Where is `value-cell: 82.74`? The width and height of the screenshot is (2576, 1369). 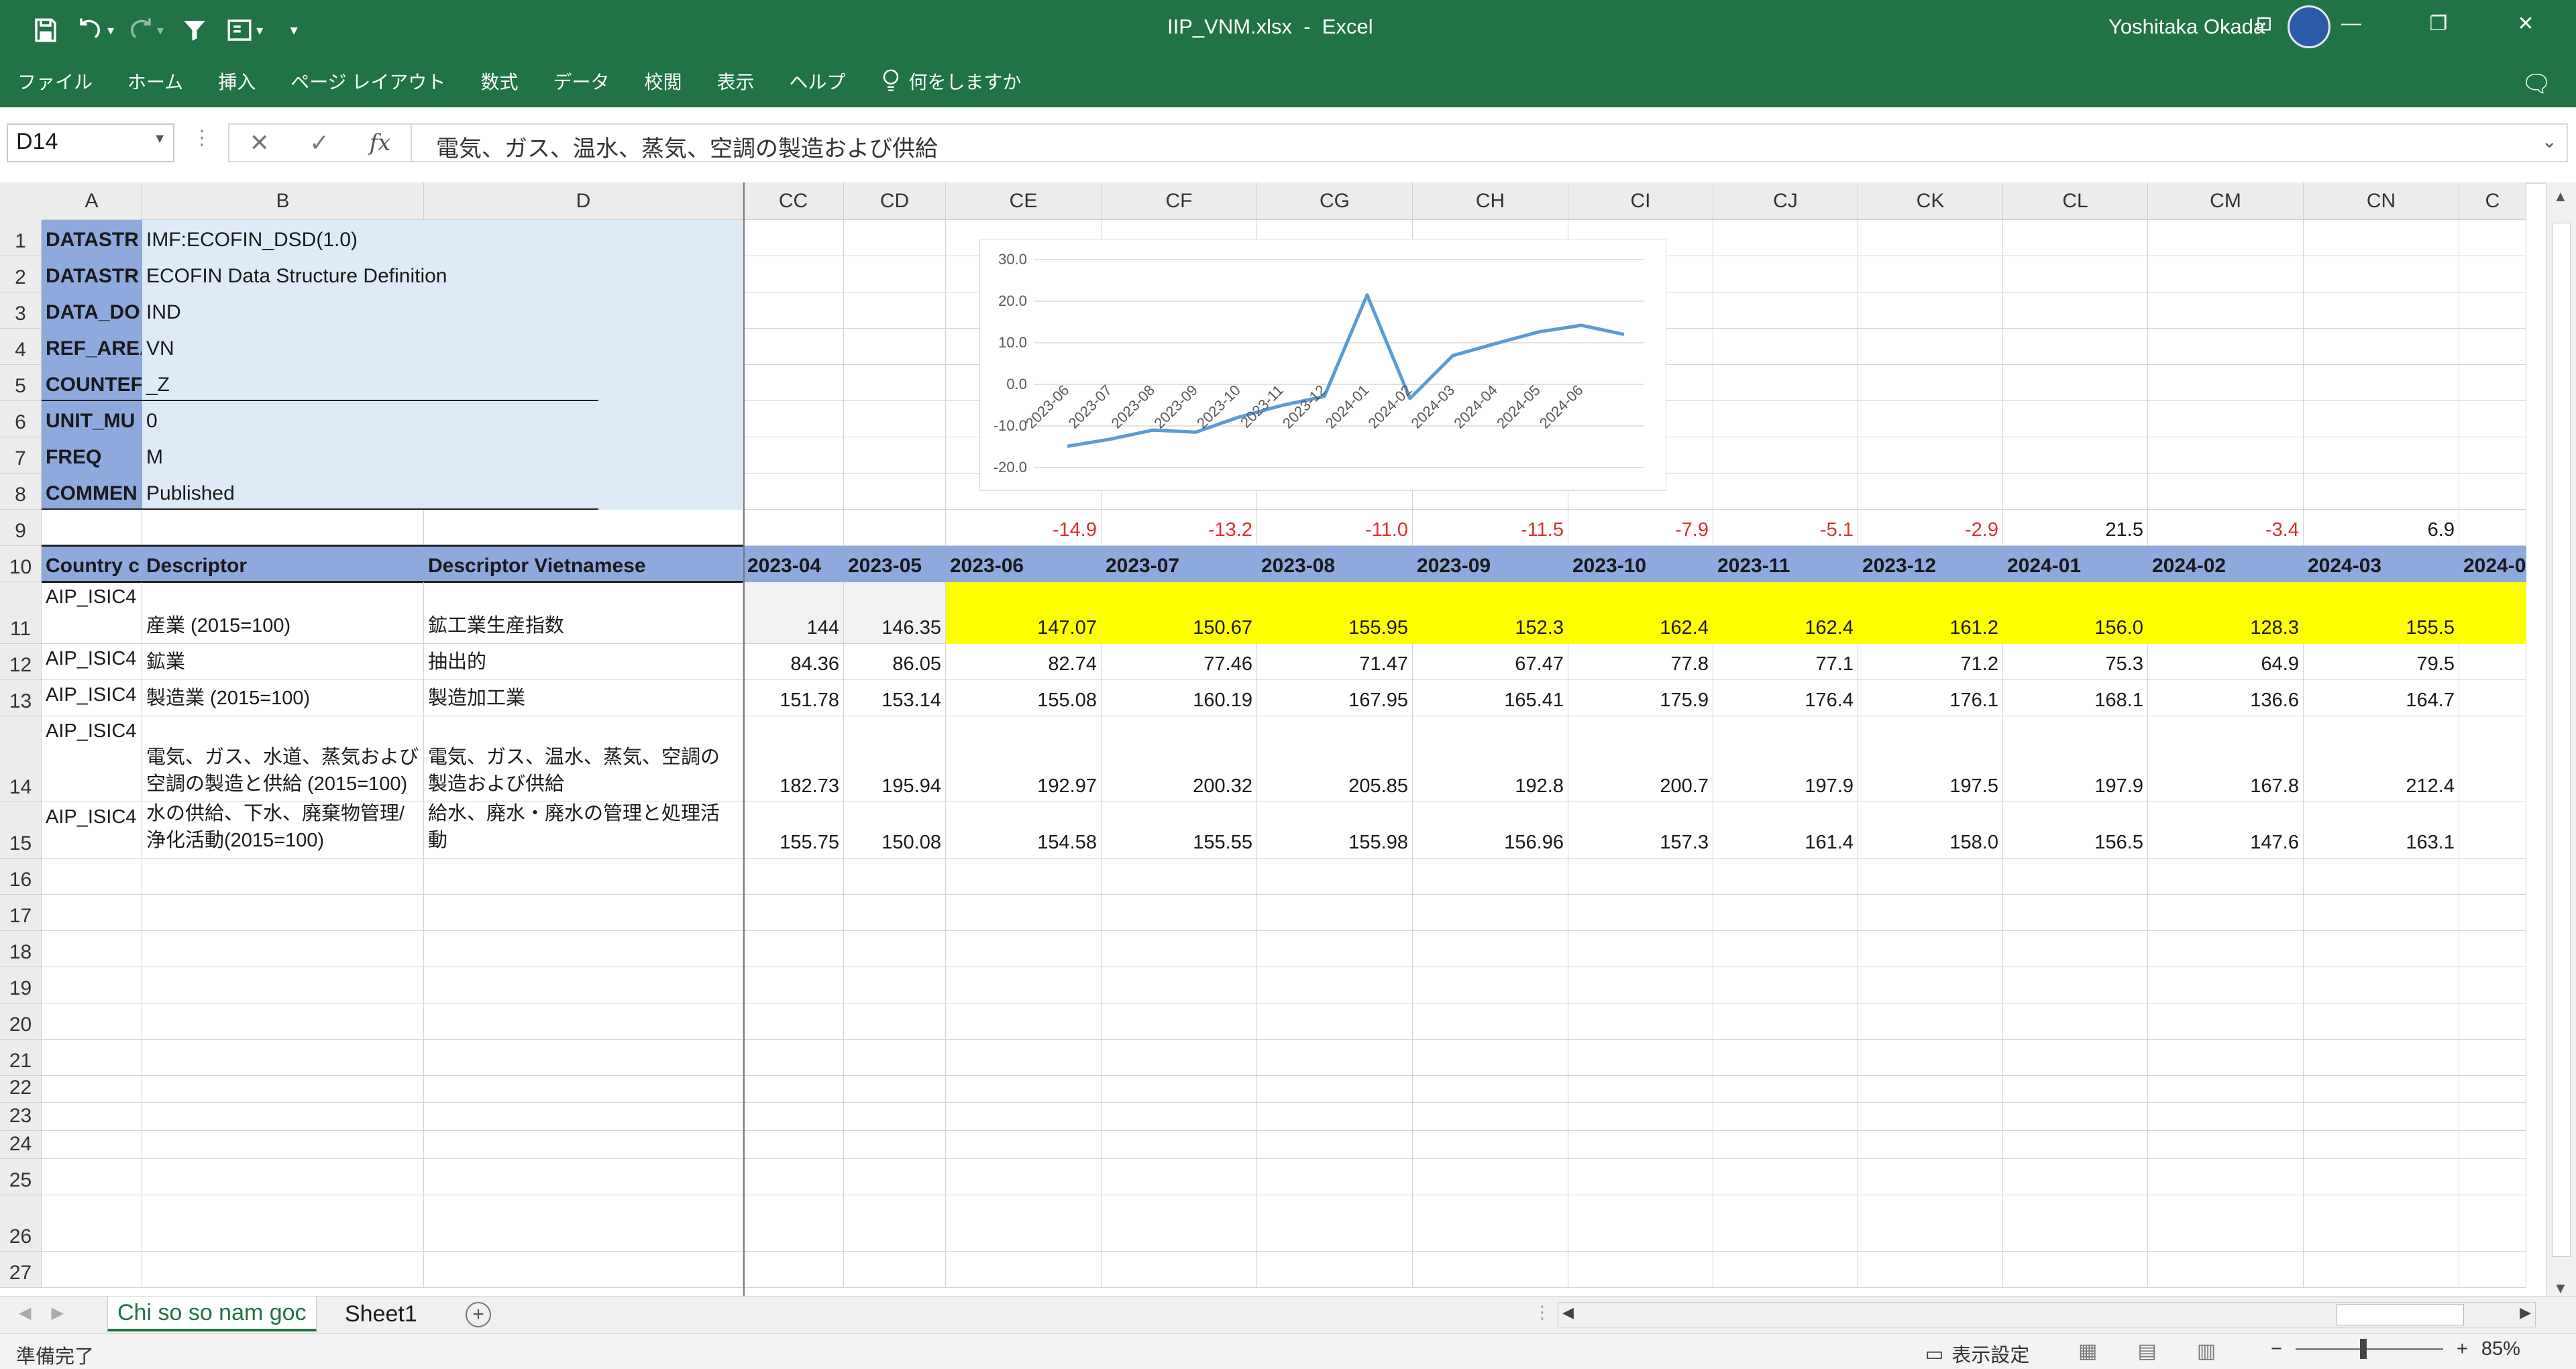
value-cell: 82.74 is located at coordinates (1024, 662).